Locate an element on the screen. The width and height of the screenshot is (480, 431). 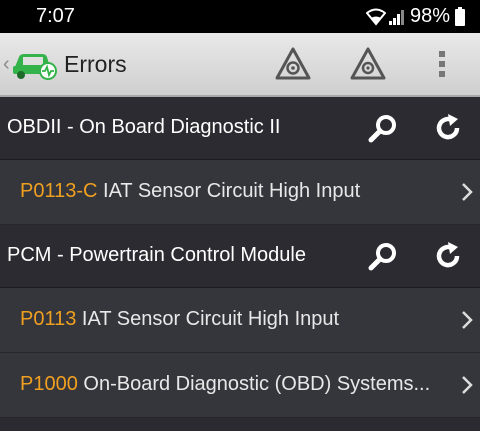
module-row-pcm: PCM - Powertrain Control Module is located at coordinates (240, 256).